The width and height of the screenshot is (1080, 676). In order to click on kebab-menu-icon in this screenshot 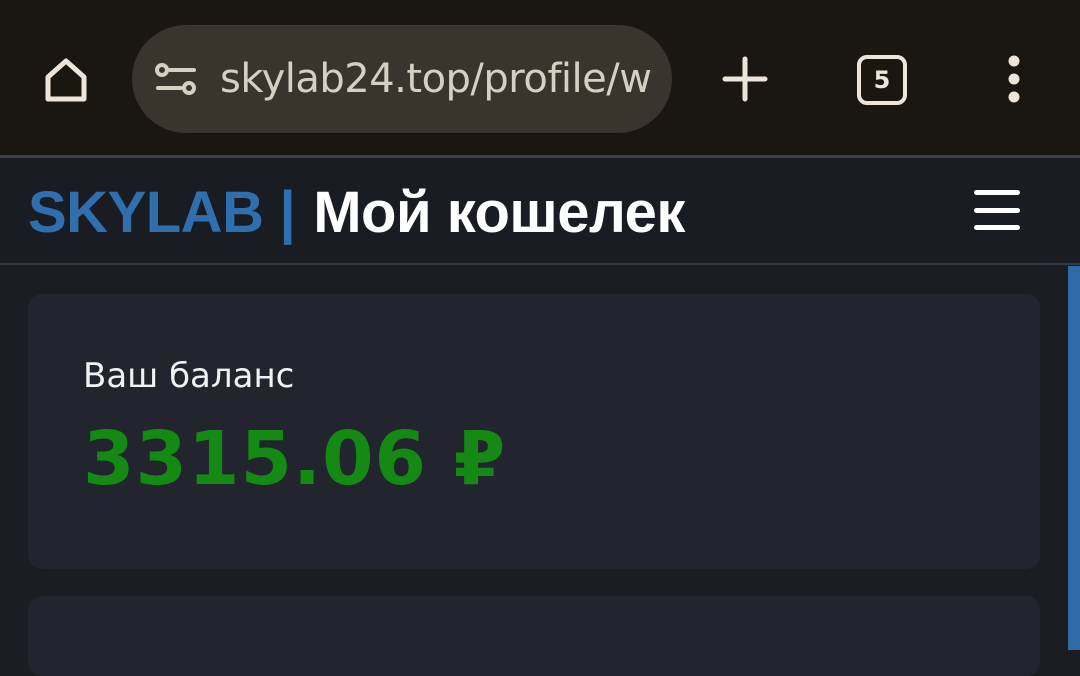, I will do `click(1014, 79)`.